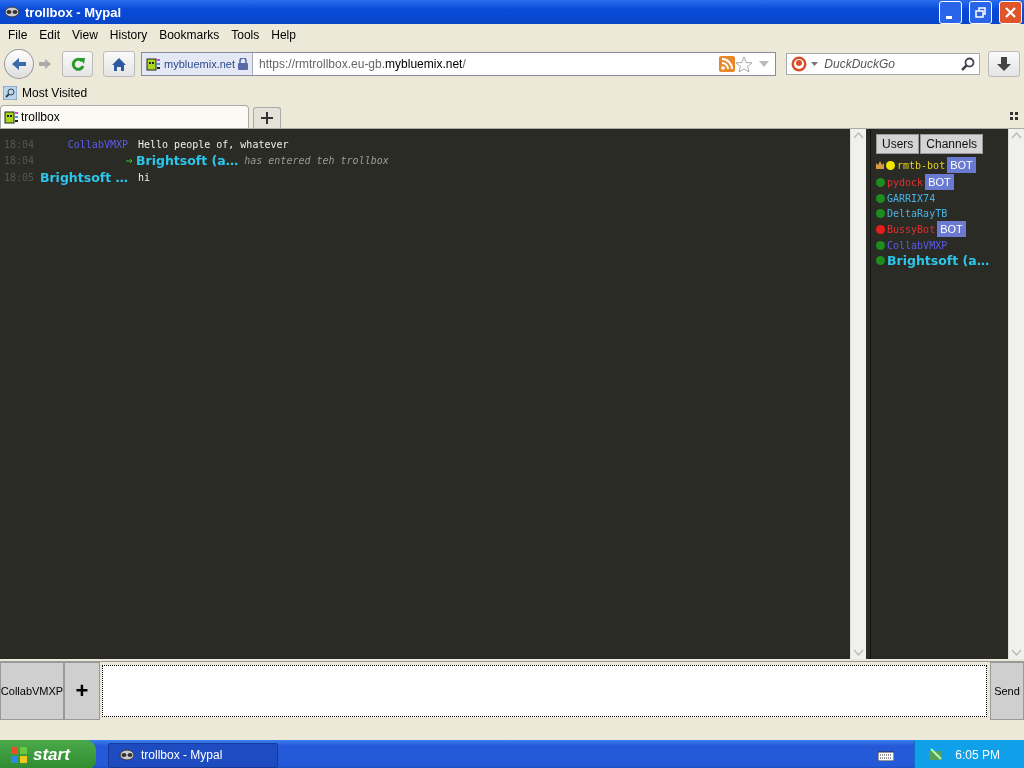 The width and height of the screenshot is (1024, 768). I want to click on clock: 6:05 PM, so click(977, 755).